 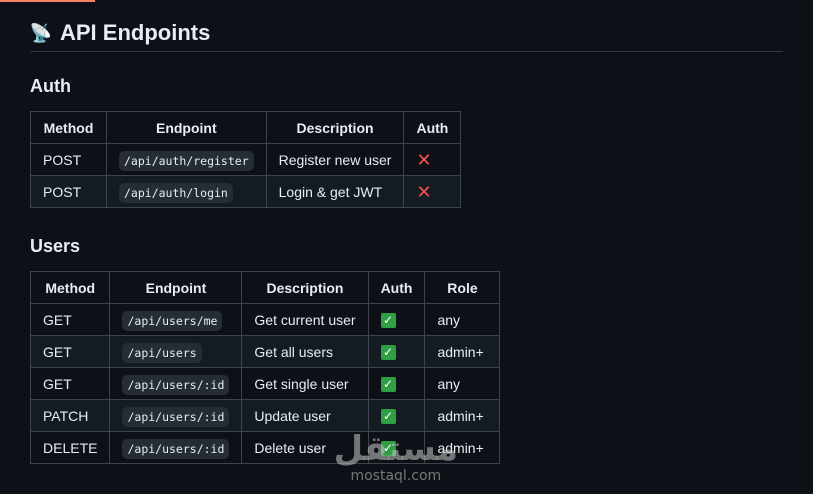 I want to click on description-cell: Register new user, so click(x=335, y=159).